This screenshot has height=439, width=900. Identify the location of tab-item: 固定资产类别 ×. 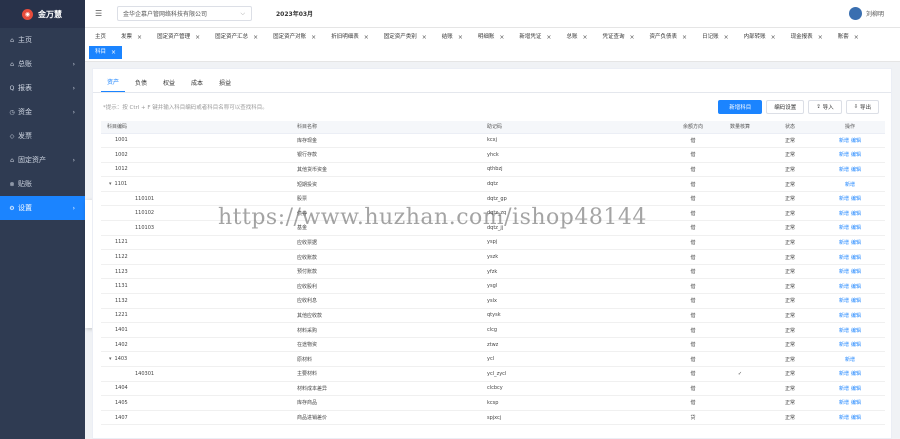
(405, 37).